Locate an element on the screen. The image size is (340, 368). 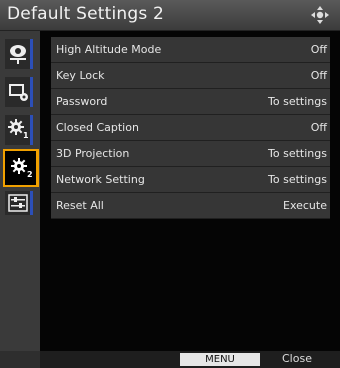
title-bar: Default Settings 2 is located at coordinates (170, 15).